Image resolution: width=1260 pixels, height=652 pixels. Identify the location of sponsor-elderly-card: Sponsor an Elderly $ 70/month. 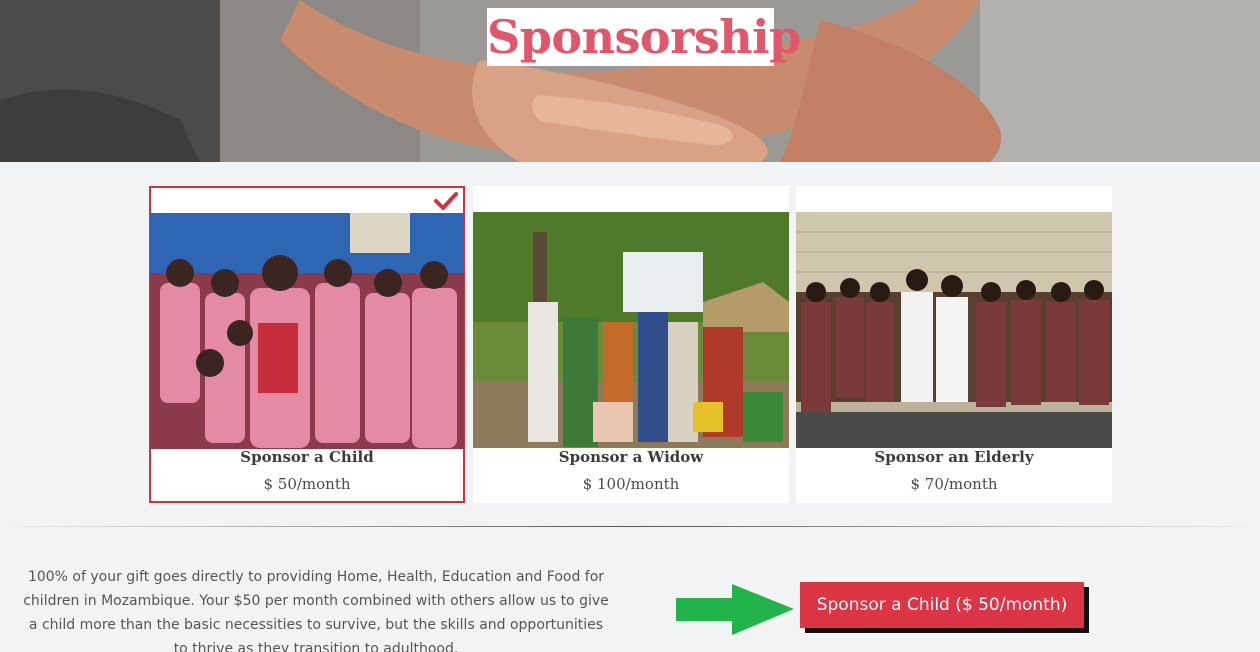
(954, 344).